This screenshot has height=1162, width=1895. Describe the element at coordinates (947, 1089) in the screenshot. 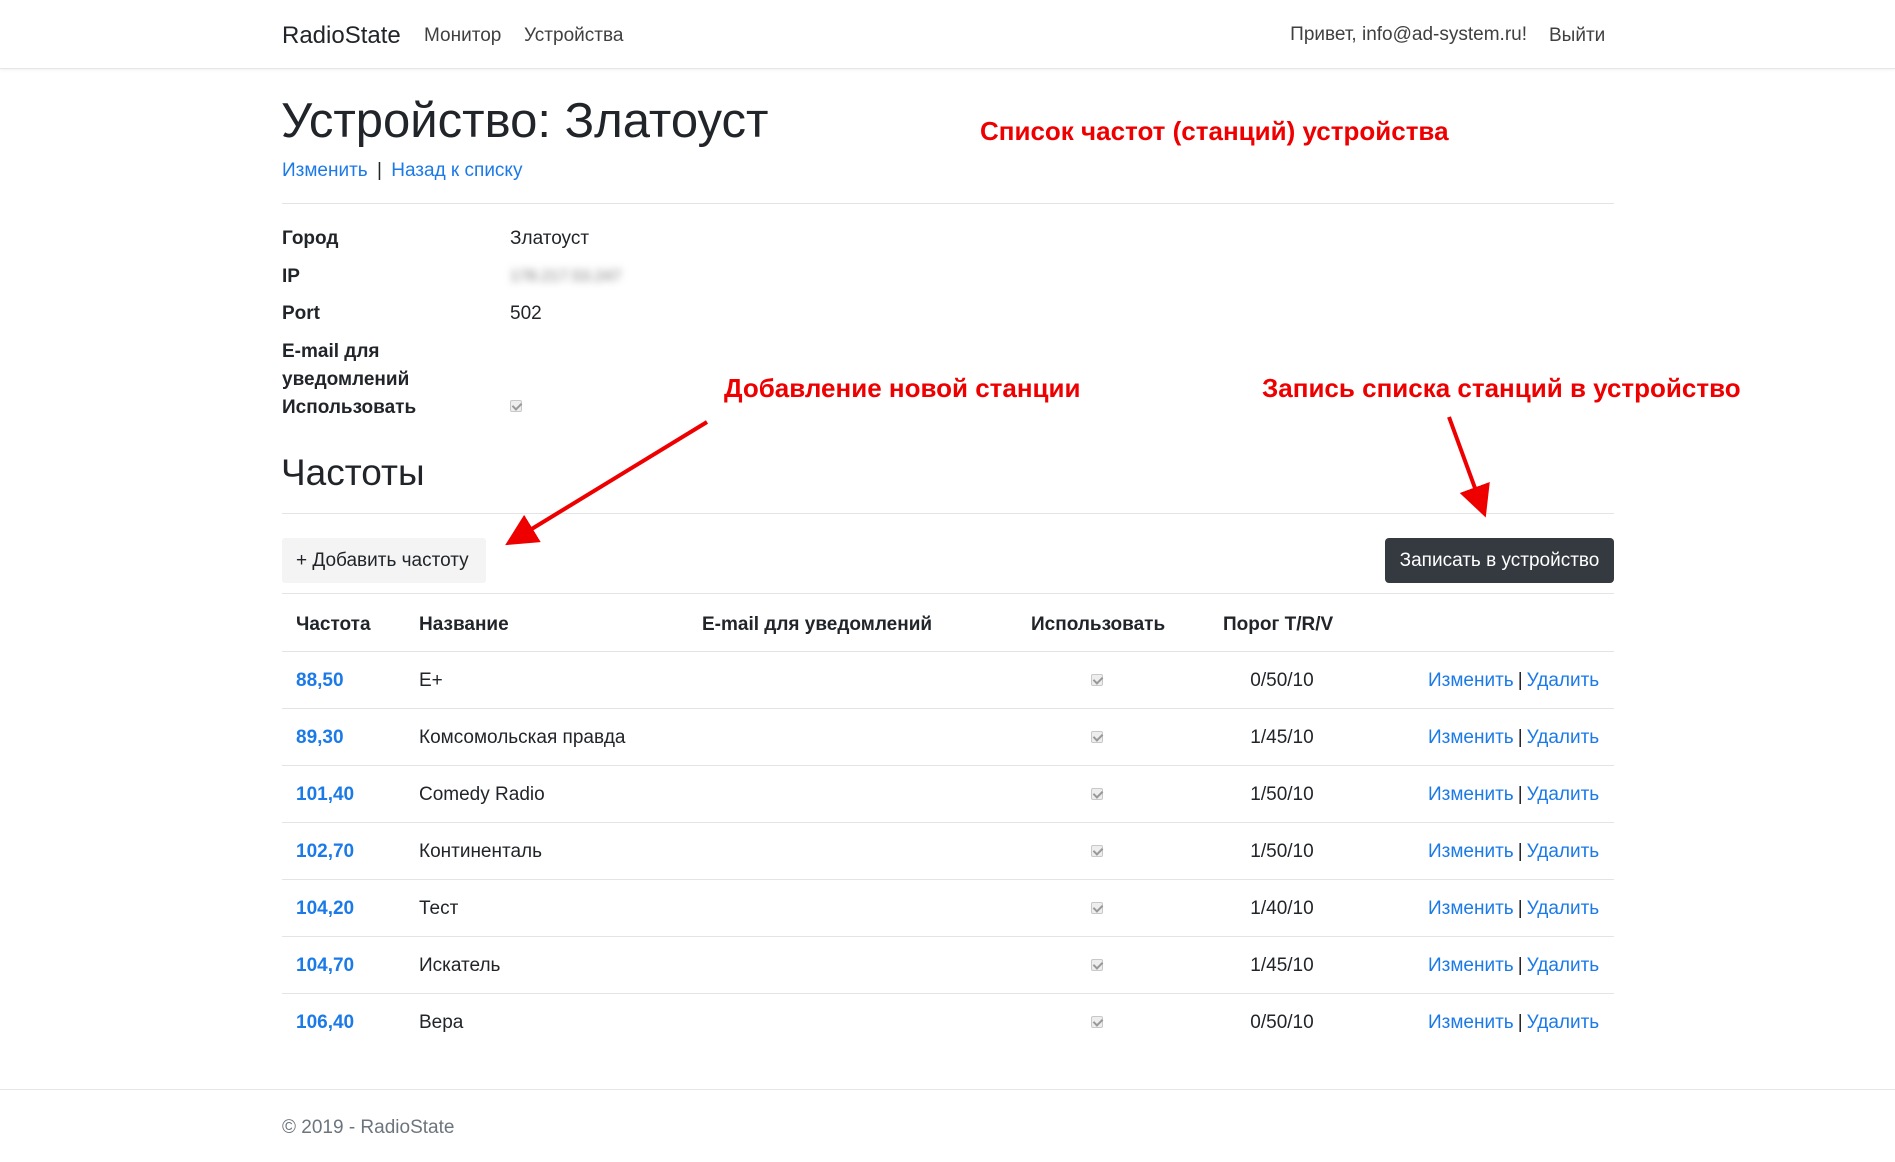

I see `footer-divider` at that location.